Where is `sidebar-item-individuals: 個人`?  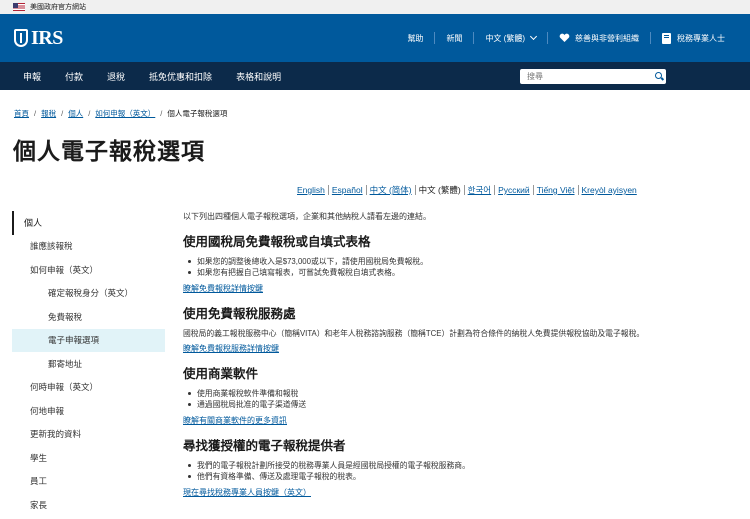 sidebar-item-individuals: 個人 is located at coordinates (88, 223).